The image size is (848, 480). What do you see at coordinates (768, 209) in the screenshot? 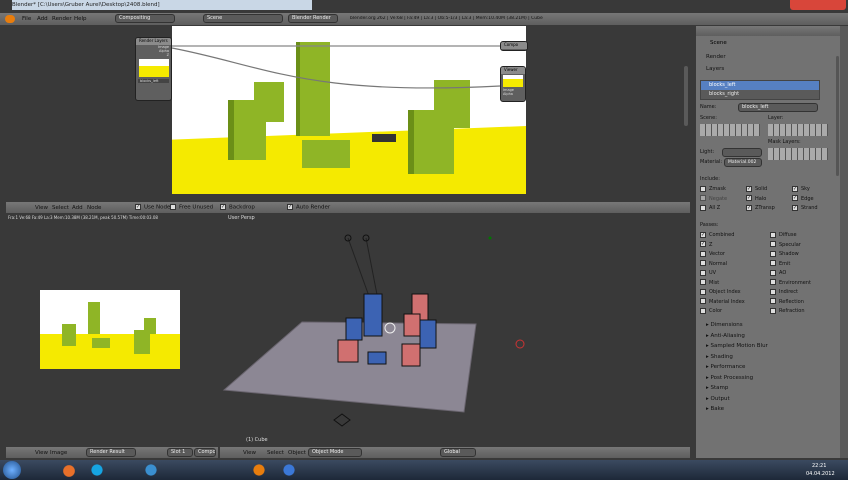
I see `include-ztransp: ✓ ZTransp` at bounding box center [768, 209].